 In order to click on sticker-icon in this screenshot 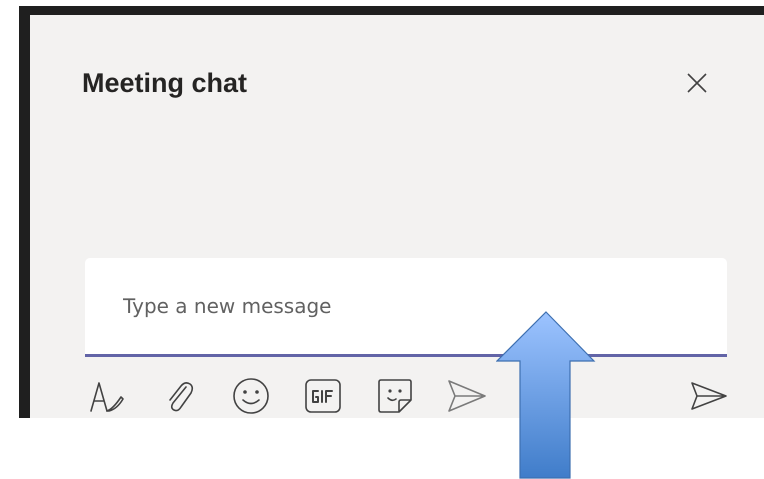, I will do `click(395, 396)`.